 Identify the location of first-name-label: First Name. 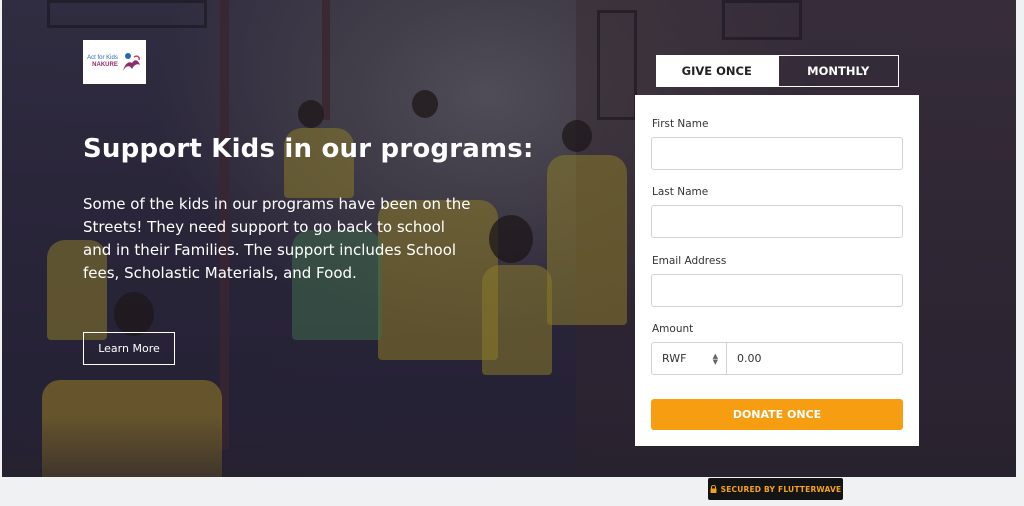
(680, 124).